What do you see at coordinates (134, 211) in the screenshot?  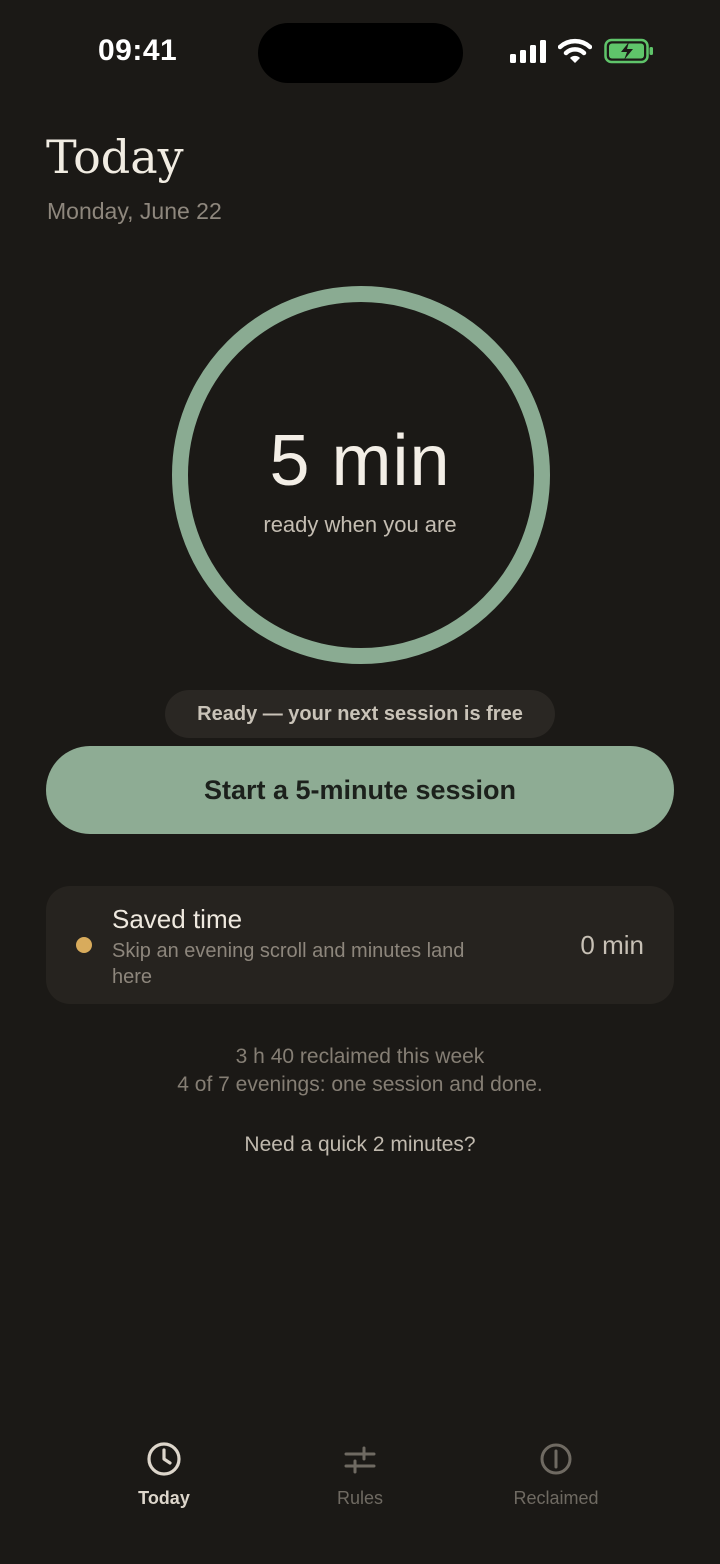 I see `date-label: Monday, June 22` at bounding box center [134, 211].